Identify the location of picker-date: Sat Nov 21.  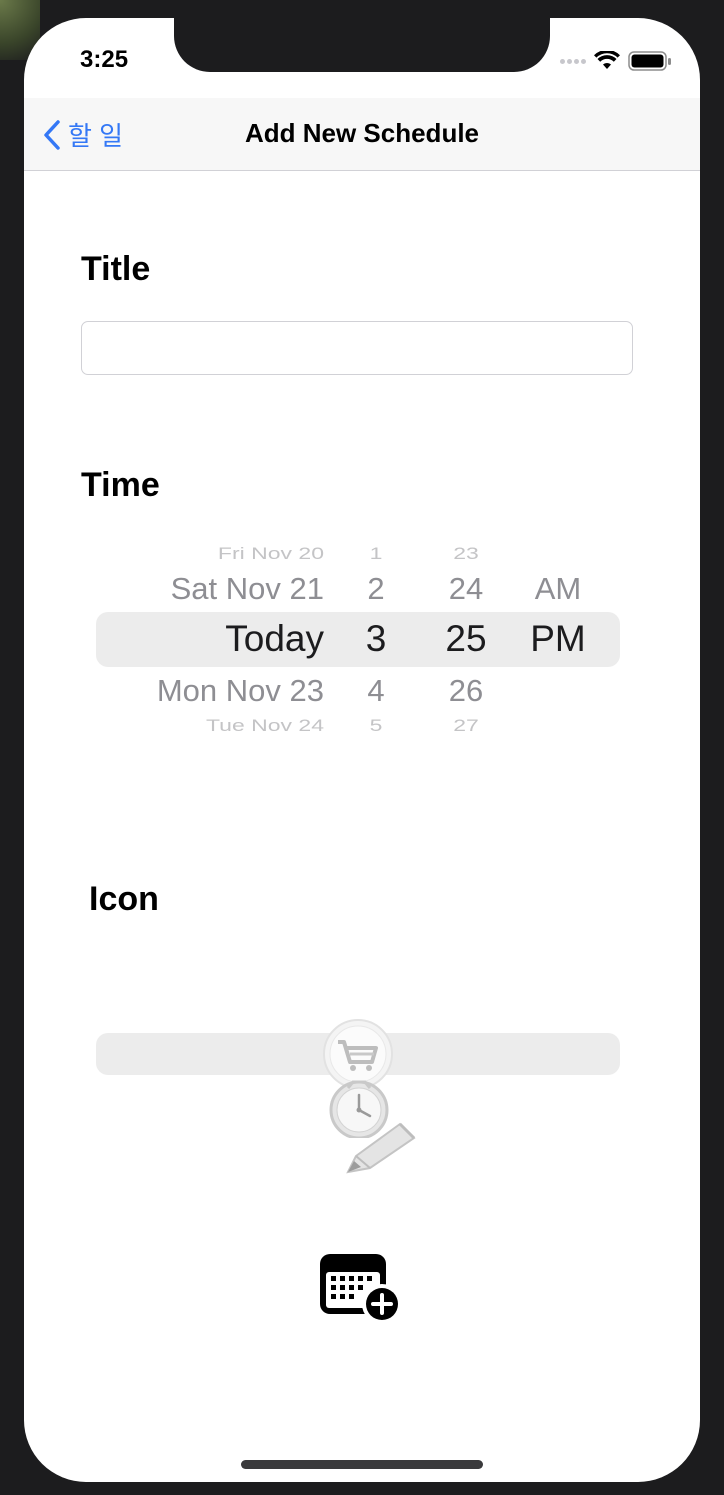
(247, 588).